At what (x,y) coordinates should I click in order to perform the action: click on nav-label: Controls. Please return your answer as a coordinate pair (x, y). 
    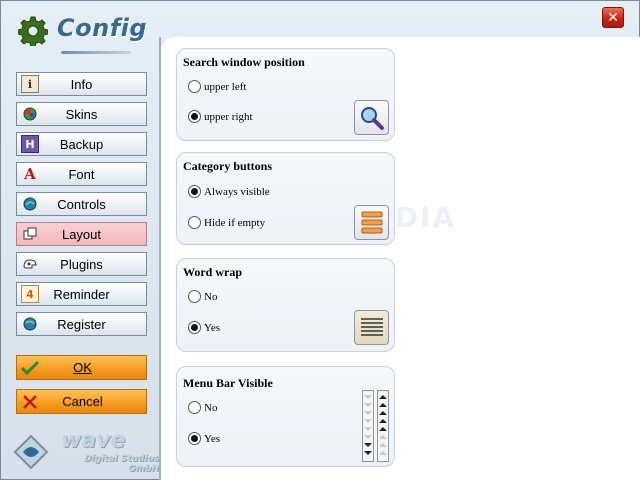
    Looking at the image, I should click on (81, 204).